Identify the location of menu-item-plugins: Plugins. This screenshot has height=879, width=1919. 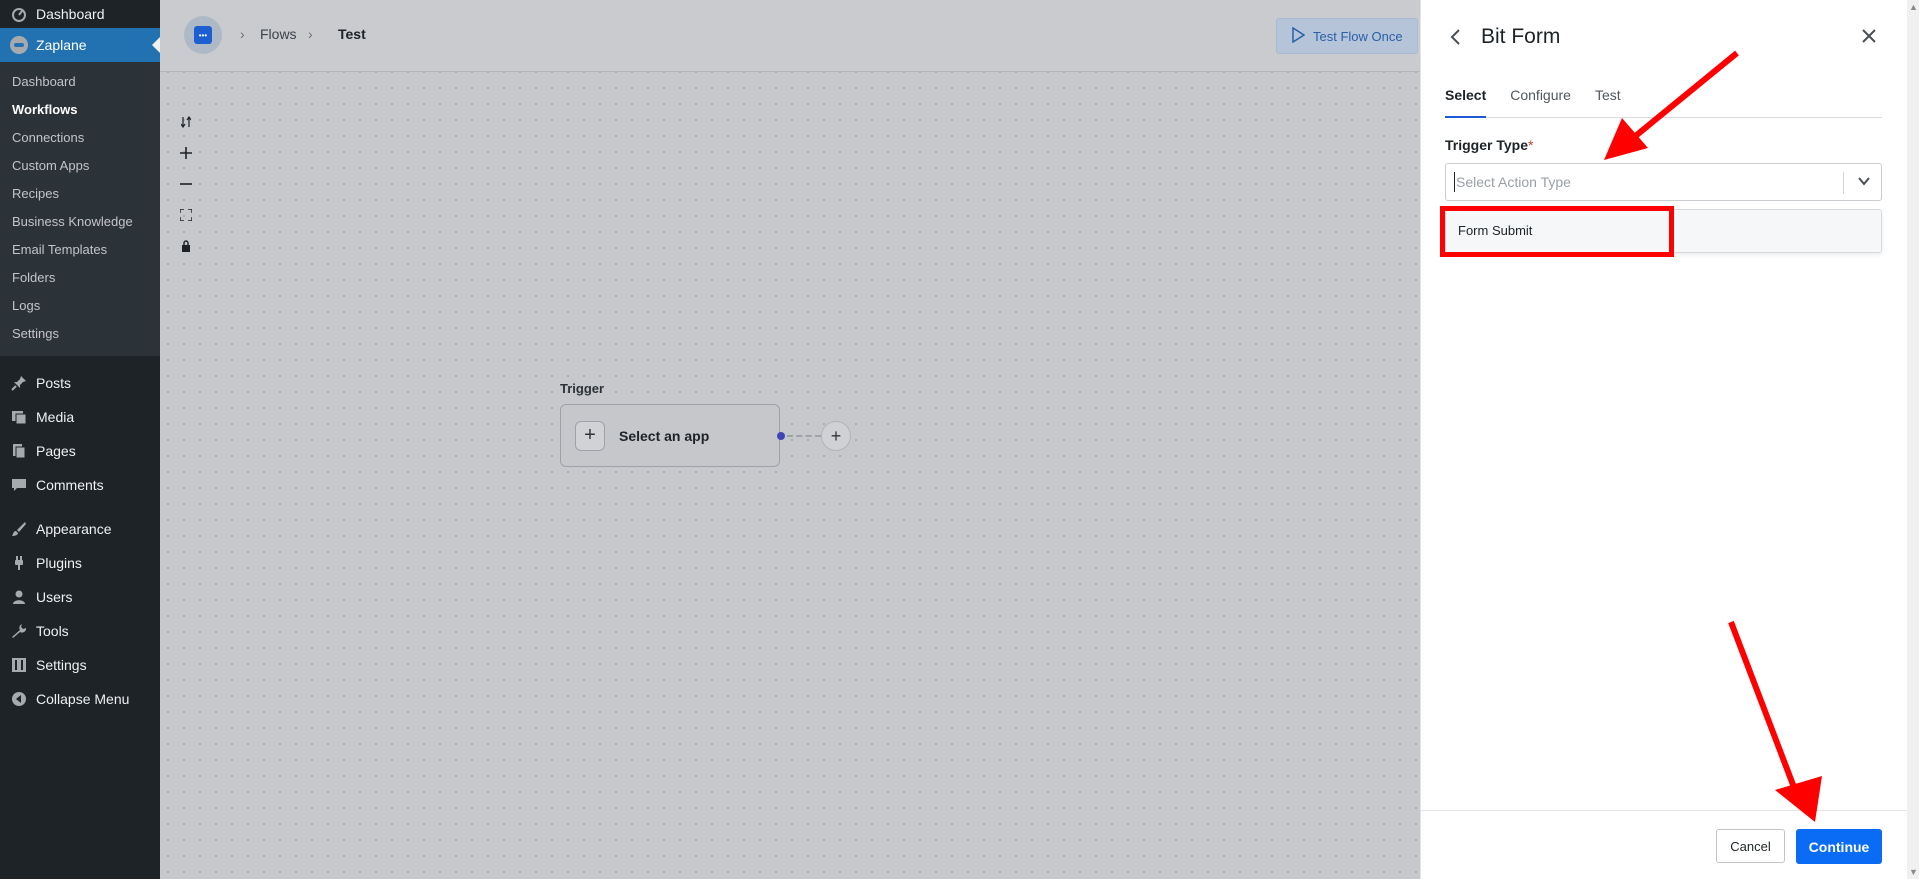
(80, 563).